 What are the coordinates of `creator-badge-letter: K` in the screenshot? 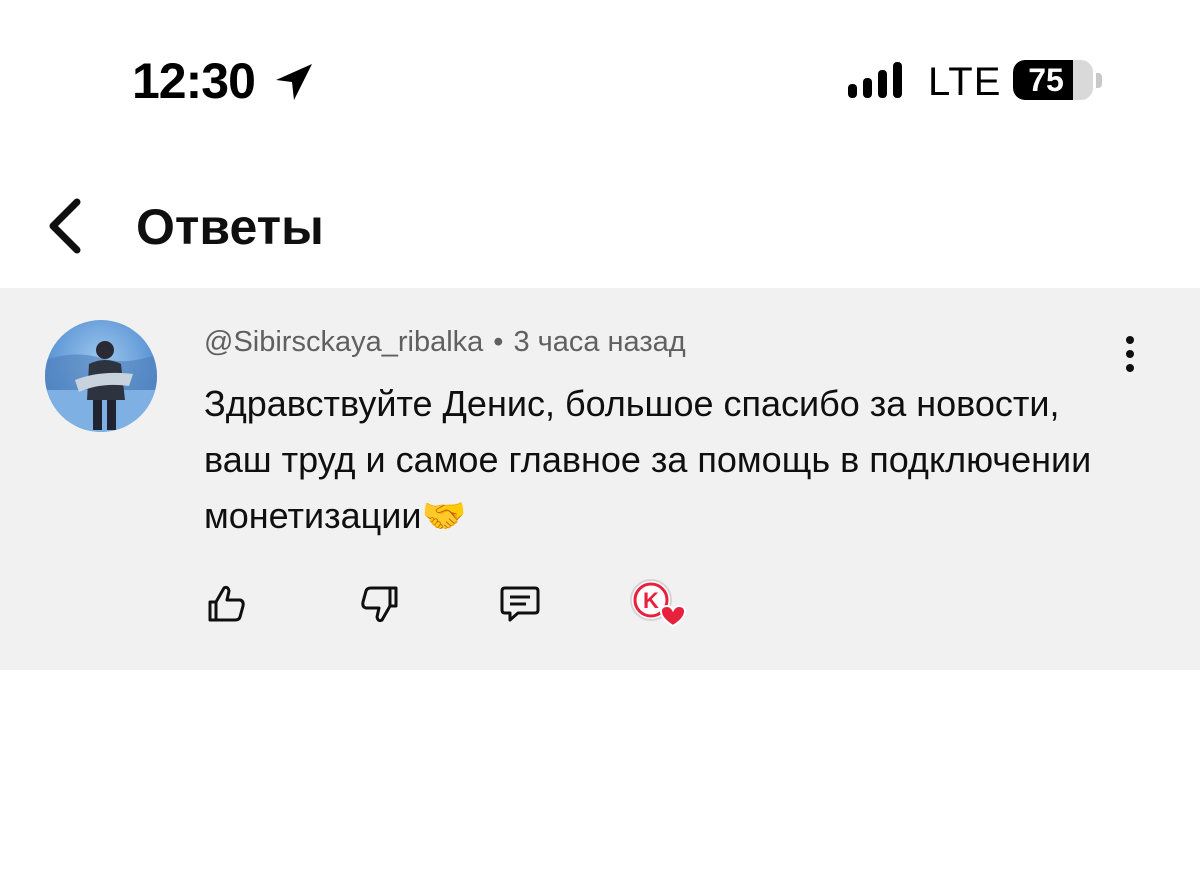 It's located at (651, 600).